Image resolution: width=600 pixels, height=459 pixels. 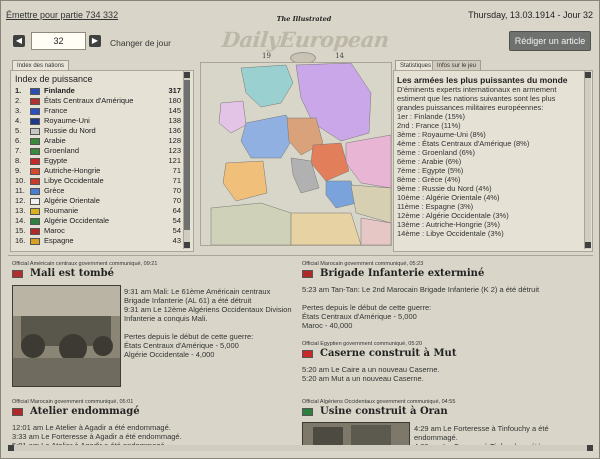 What do you see at coordinates (98, 201) in the screenshot?
I see `power-index-row: 12. Algérie Orientale 70` at bounding box center [98, 201].